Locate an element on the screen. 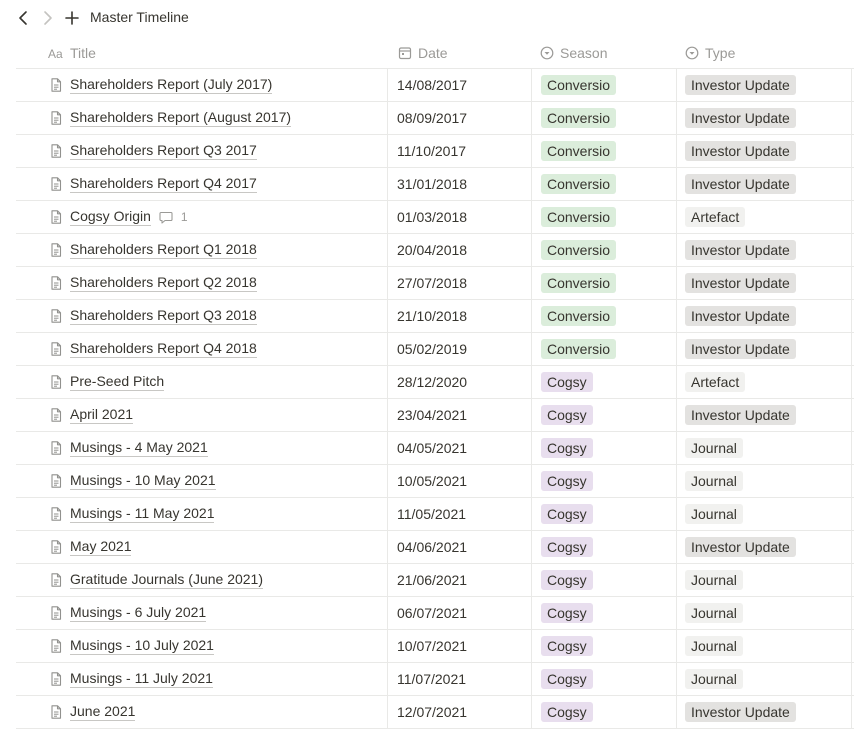 The width and height of the screenshot is (854, 731). date-cell: 21/10/2018 is located at coordinates (460, 316).